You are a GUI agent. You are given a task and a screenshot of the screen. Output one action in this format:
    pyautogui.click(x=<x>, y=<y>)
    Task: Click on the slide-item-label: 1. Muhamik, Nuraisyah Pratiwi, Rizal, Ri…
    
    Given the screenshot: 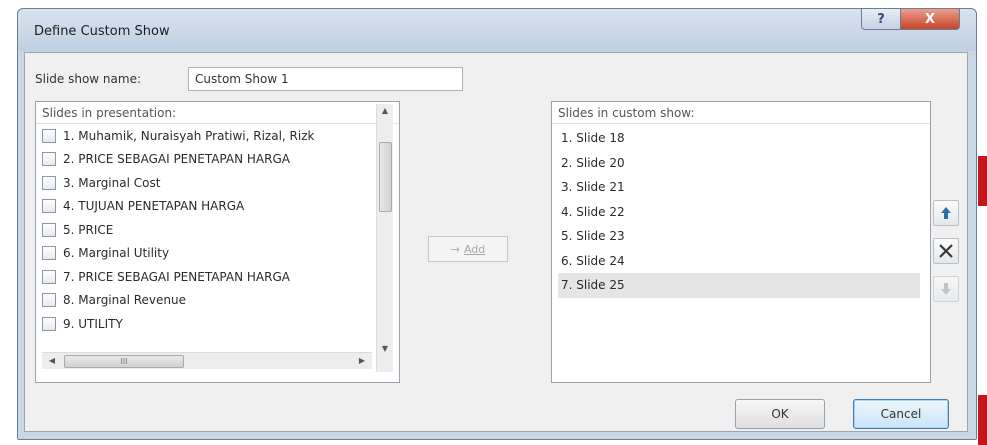 What is the action you would take?
    pyautogui.click(x=189, y=135)
    